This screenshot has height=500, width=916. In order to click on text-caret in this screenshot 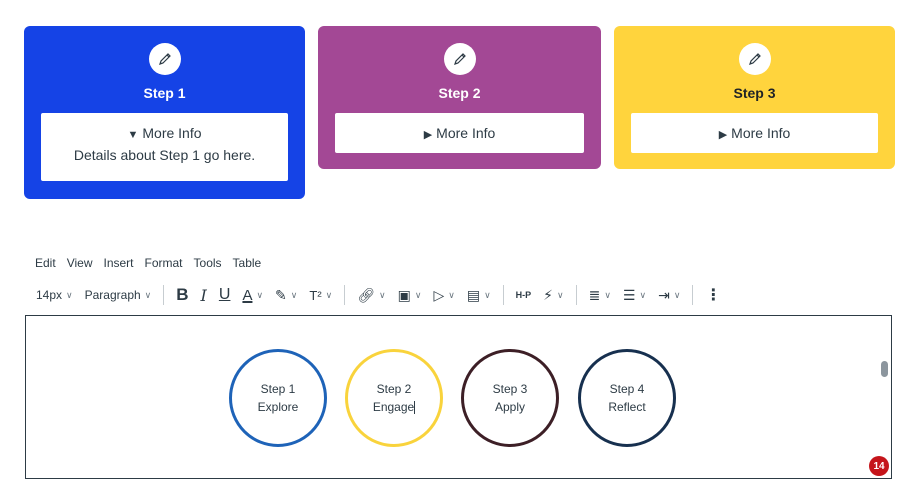, I will do `click(415, 408)`.